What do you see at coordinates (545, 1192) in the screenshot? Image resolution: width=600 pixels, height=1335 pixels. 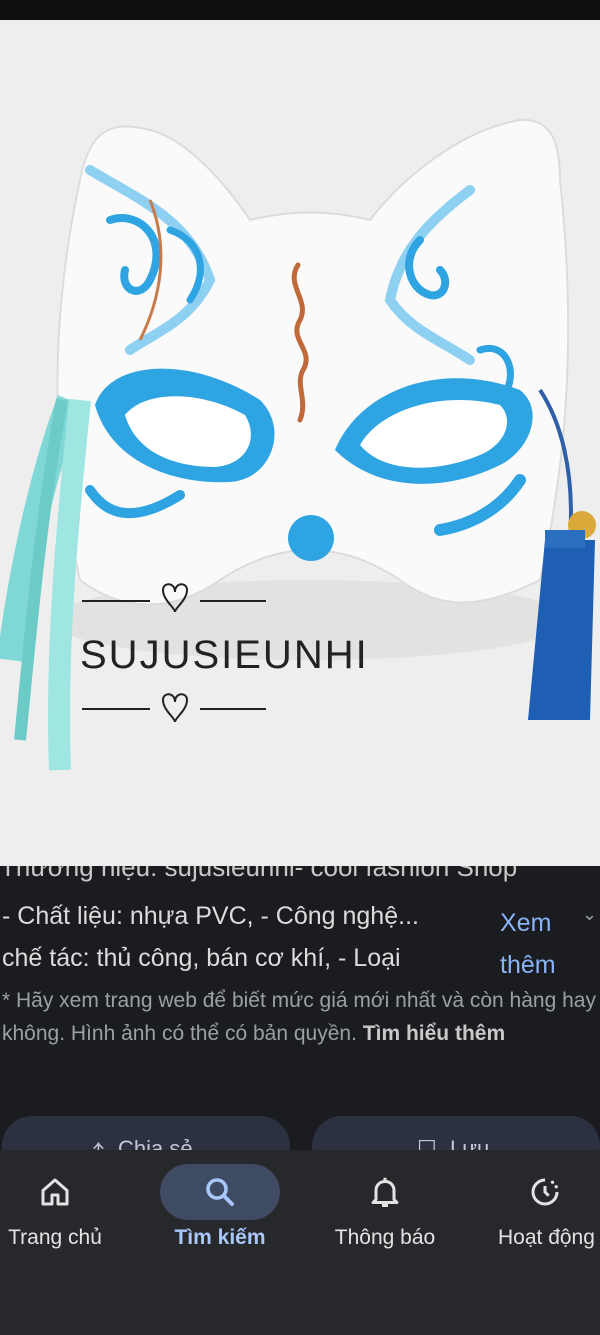 I see `history-icon` at bounding box center [545, 1192].